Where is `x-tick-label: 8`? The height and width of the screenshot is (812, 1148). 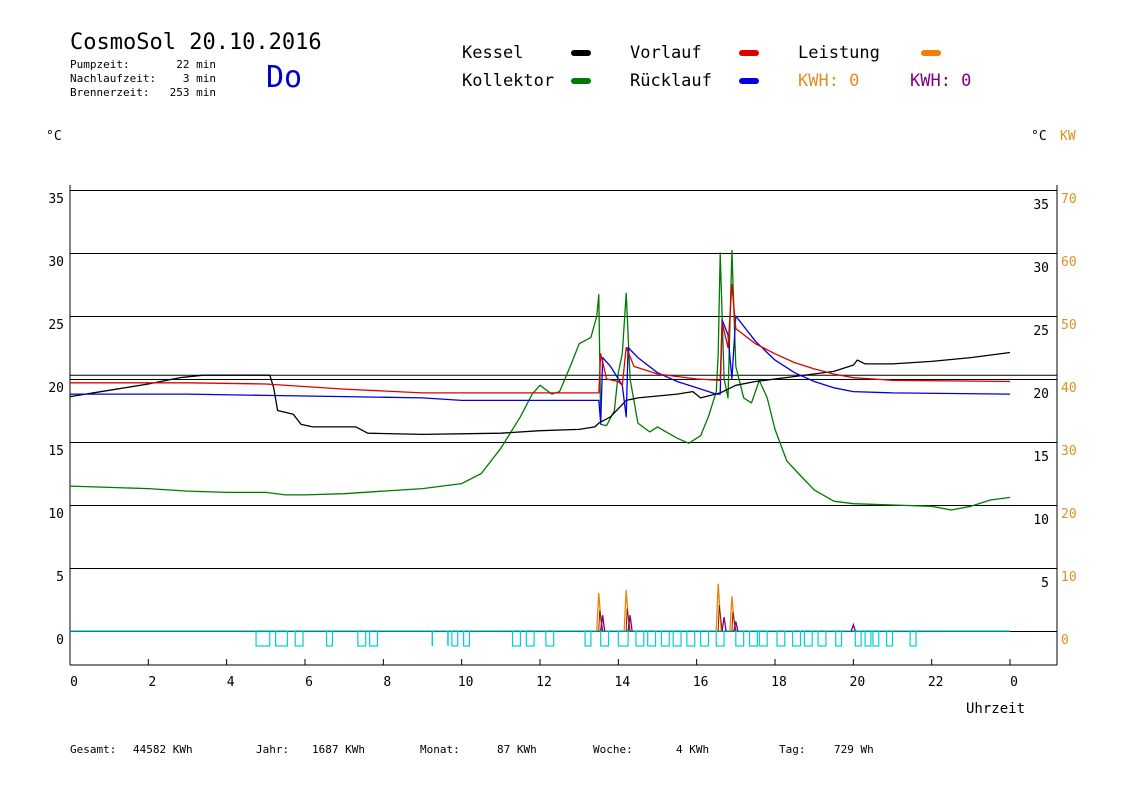 x-tick-label: 8 is located at coordinates (387, 682).